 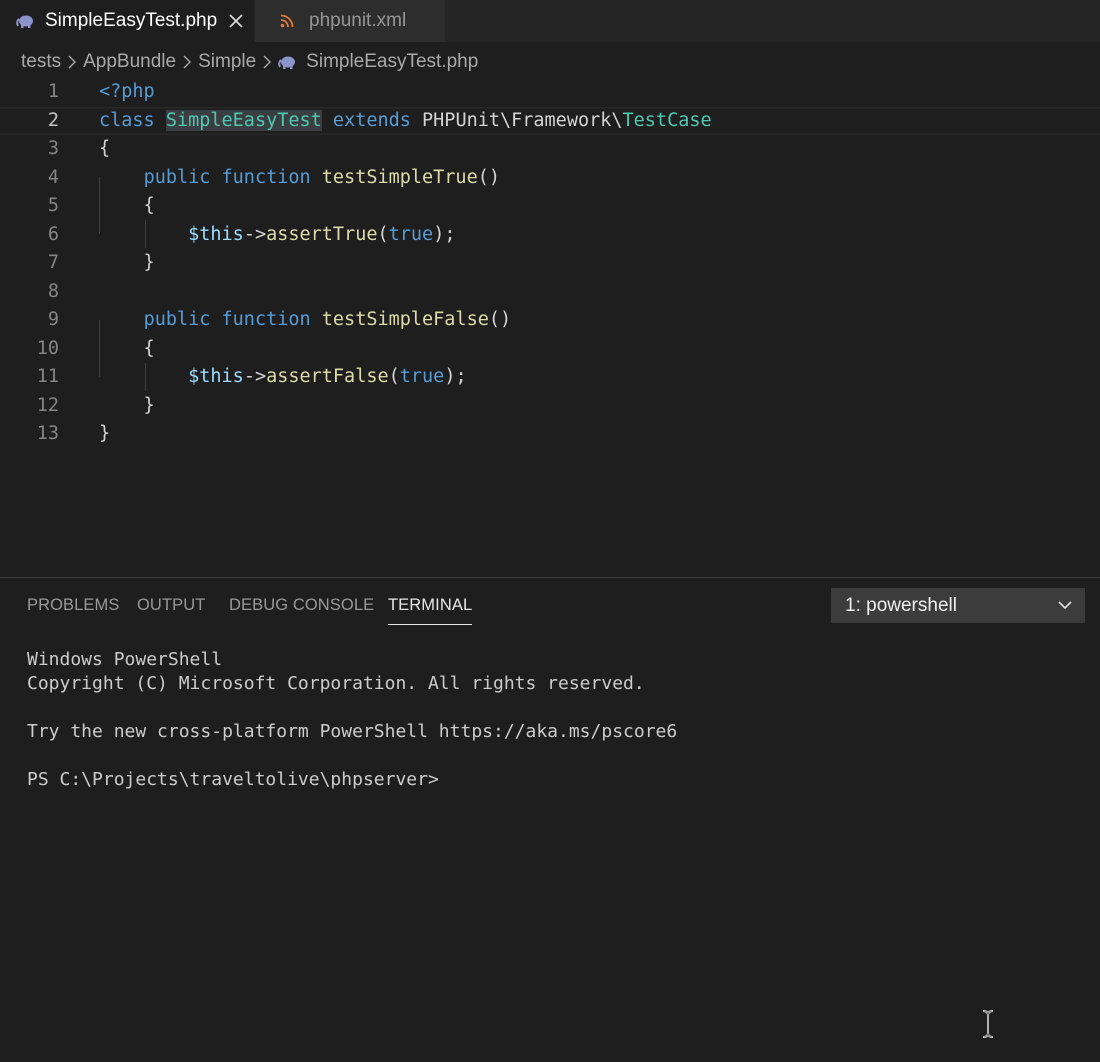 I want to click on code-token: (), so click(x=500, y=319).